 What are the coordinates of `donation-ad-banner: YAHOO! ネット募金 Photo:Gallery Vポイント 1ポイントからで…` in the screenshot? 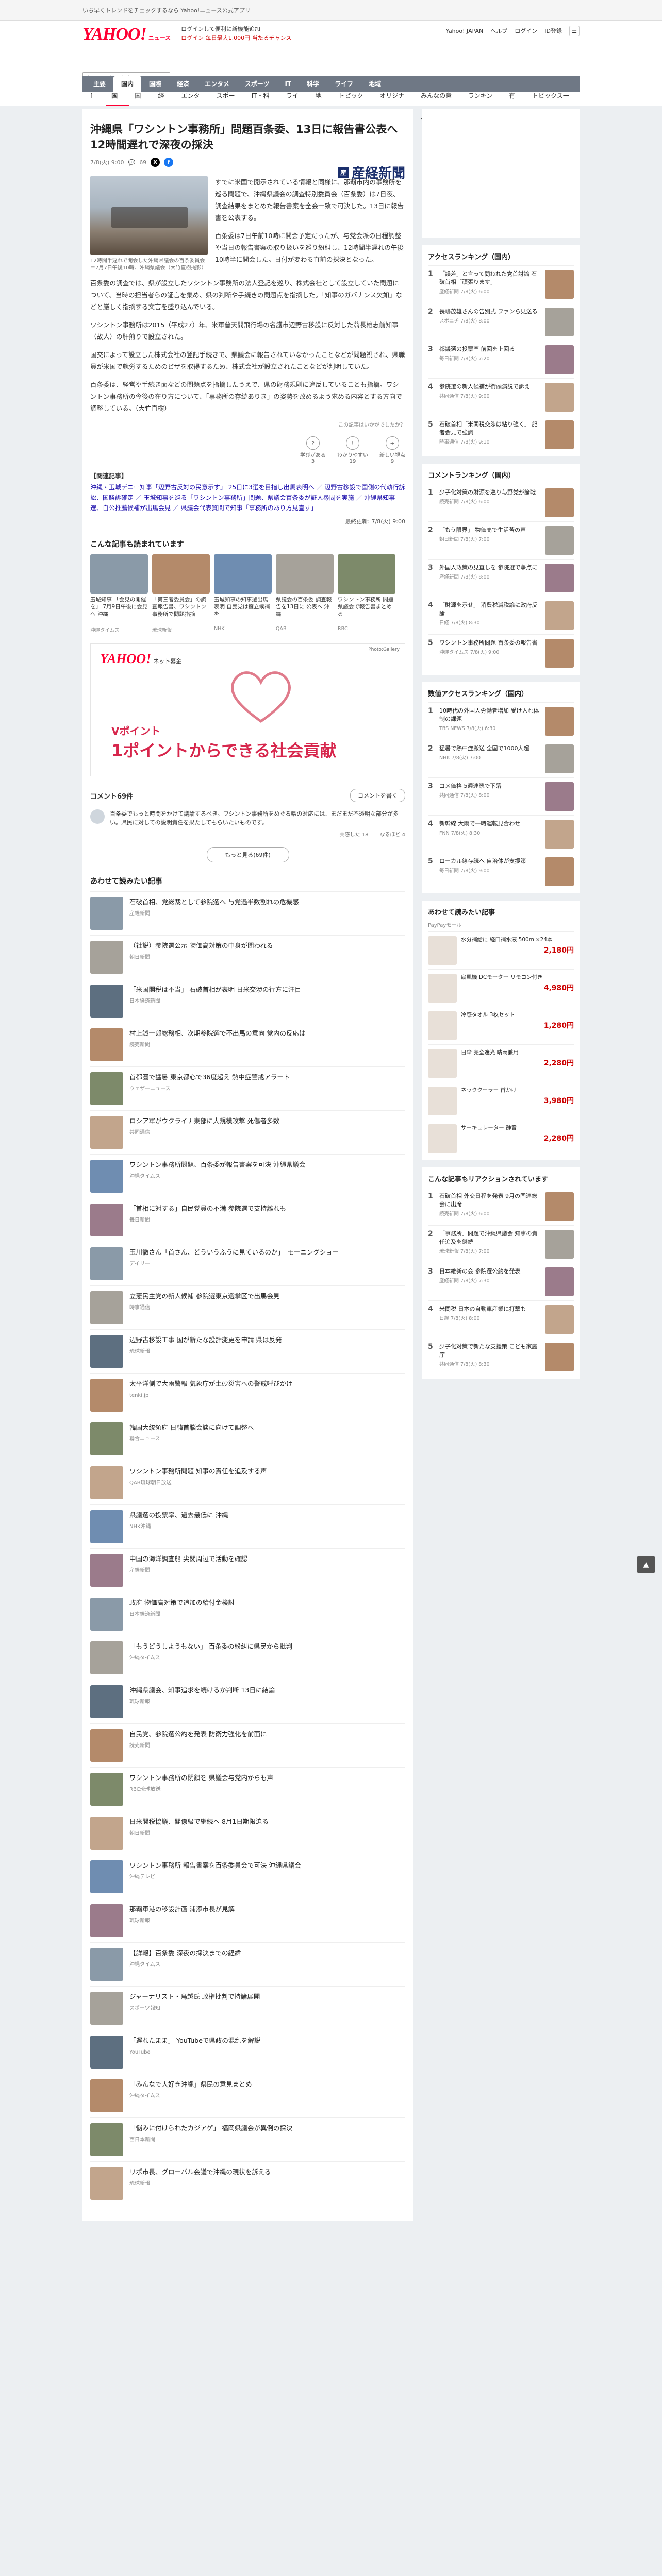 It's located at (248, 709).